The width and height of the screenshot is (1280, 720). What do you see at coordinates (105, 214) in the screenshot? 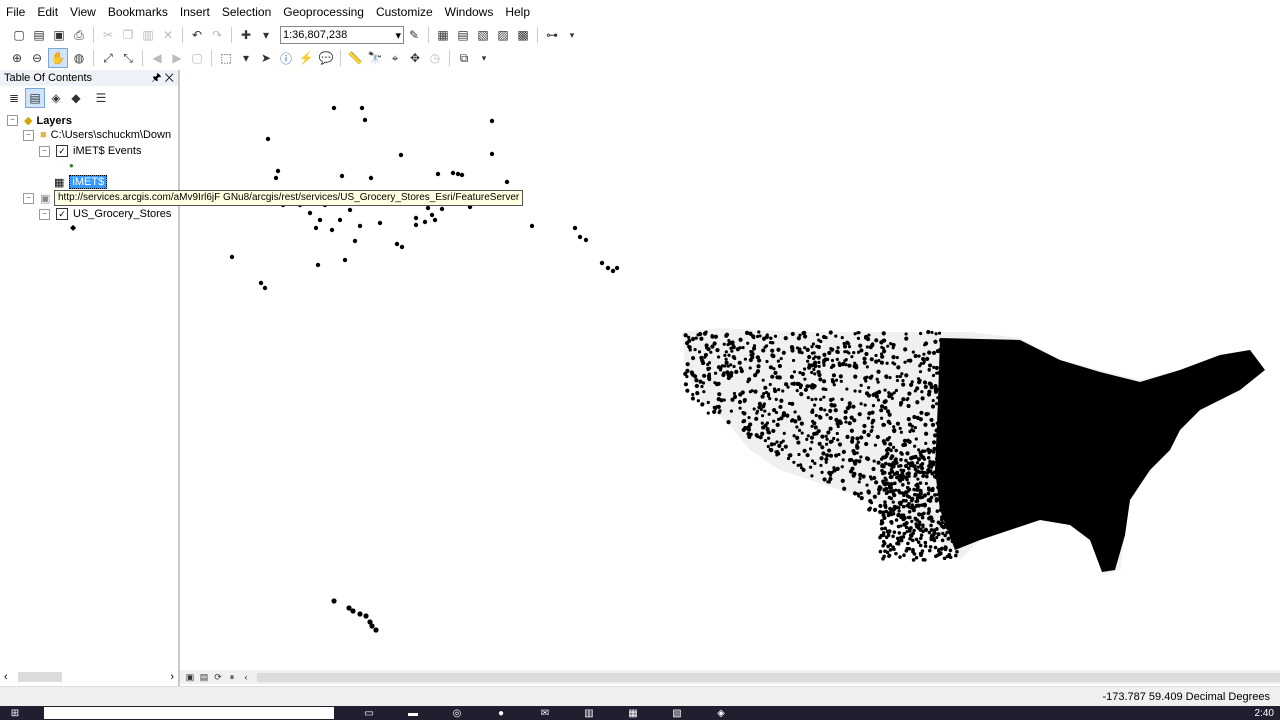
I see `grocery-layer-node: − ✓ US_Grocery_Stores` at bounding box center [105, 214].